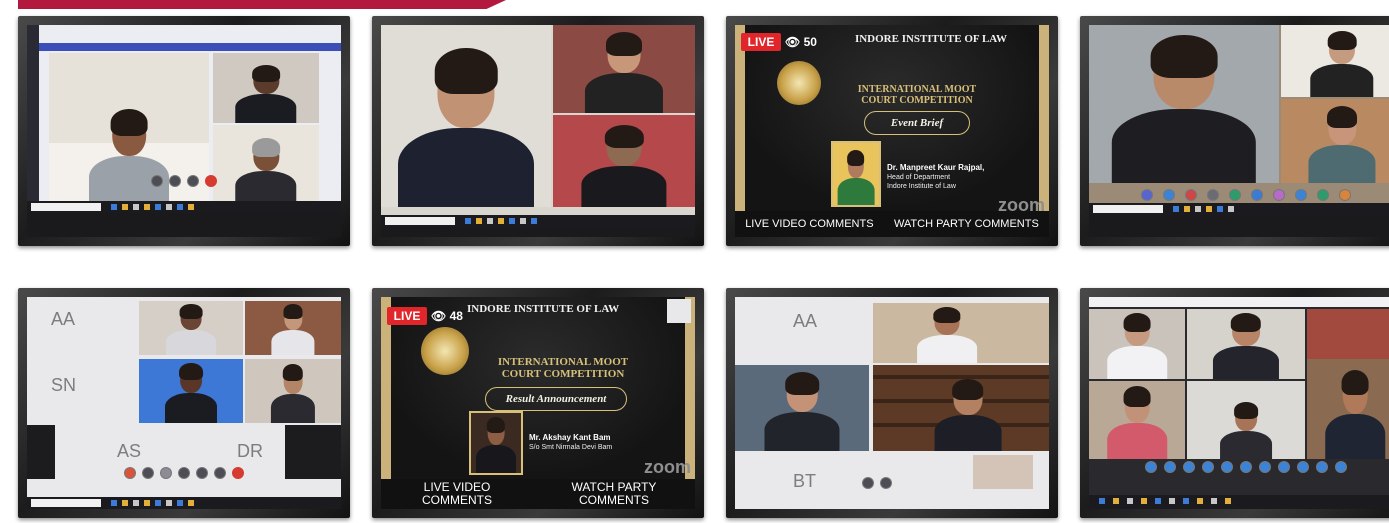  What do you see at coordinates (571, 448) in the screenshot?
I see `speaker-role-1: S/o Smt Nirmala Devi Bam` at bounding box center [571, 448].